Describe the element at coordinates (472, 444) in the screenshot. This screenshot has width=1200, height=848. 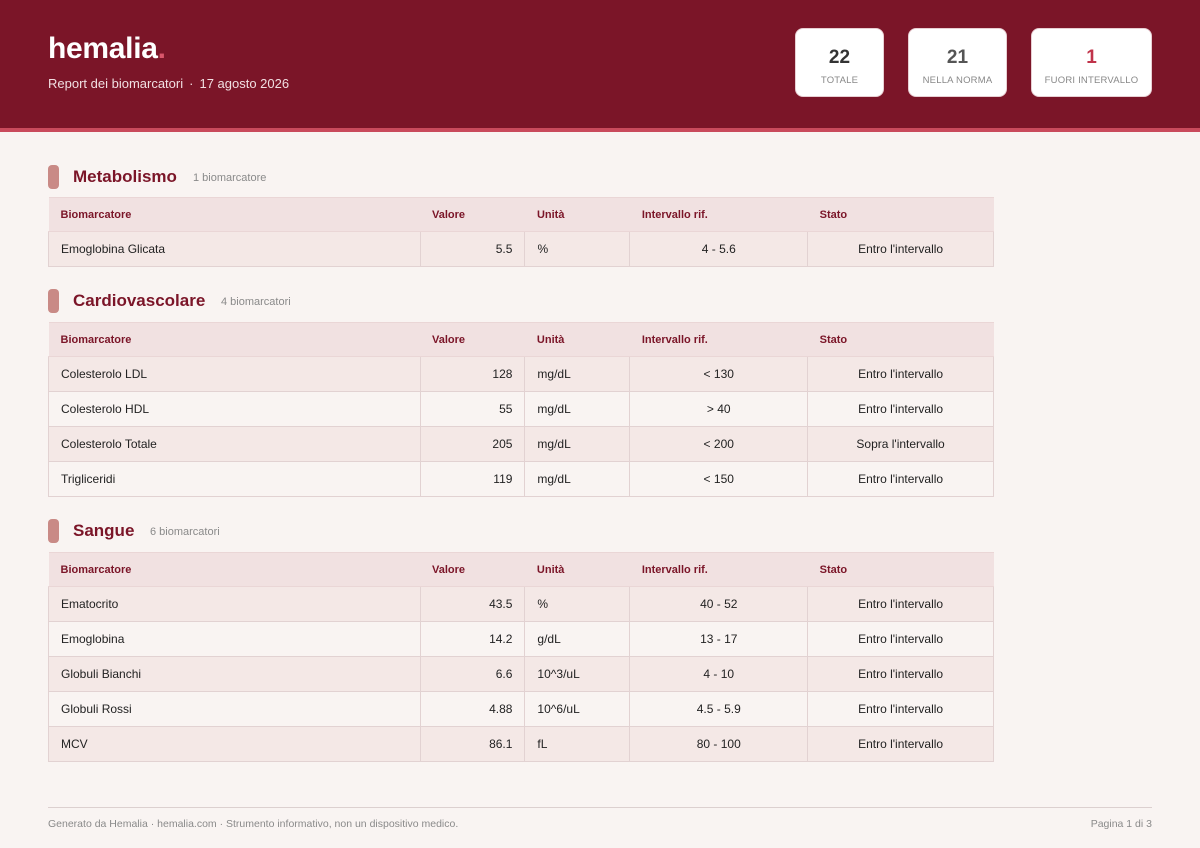
I see `biomarker-value: 205` at that location.